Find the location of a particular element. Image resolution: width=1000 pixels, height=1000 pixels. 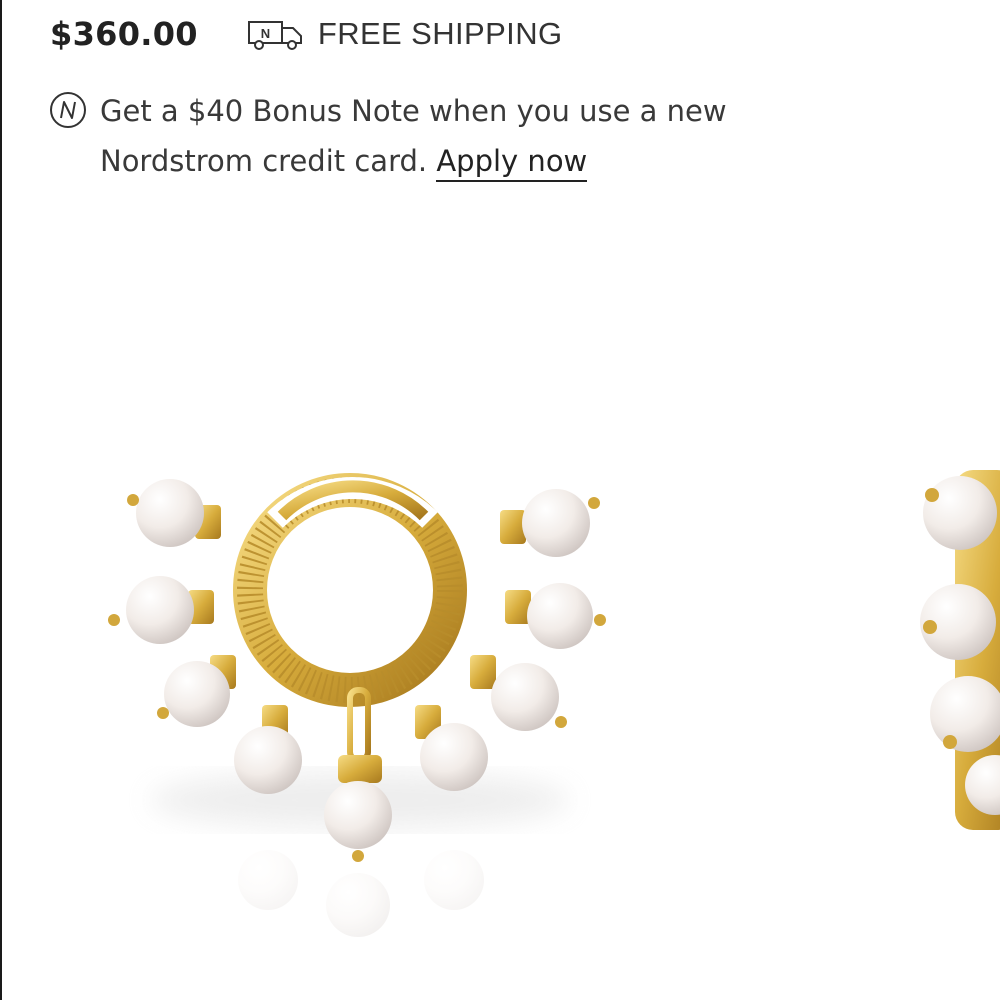

nordstrom-note-icon is located at coordinates (68, 110).